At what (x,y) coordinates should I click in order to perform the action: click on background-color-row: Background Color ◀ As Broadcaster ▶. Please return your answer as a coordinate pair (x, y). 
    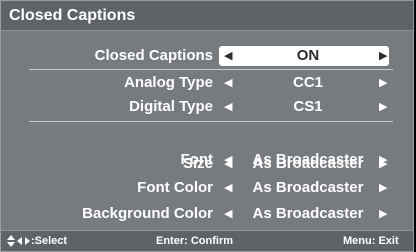
    Looking at the image, I should click on (207, 214).